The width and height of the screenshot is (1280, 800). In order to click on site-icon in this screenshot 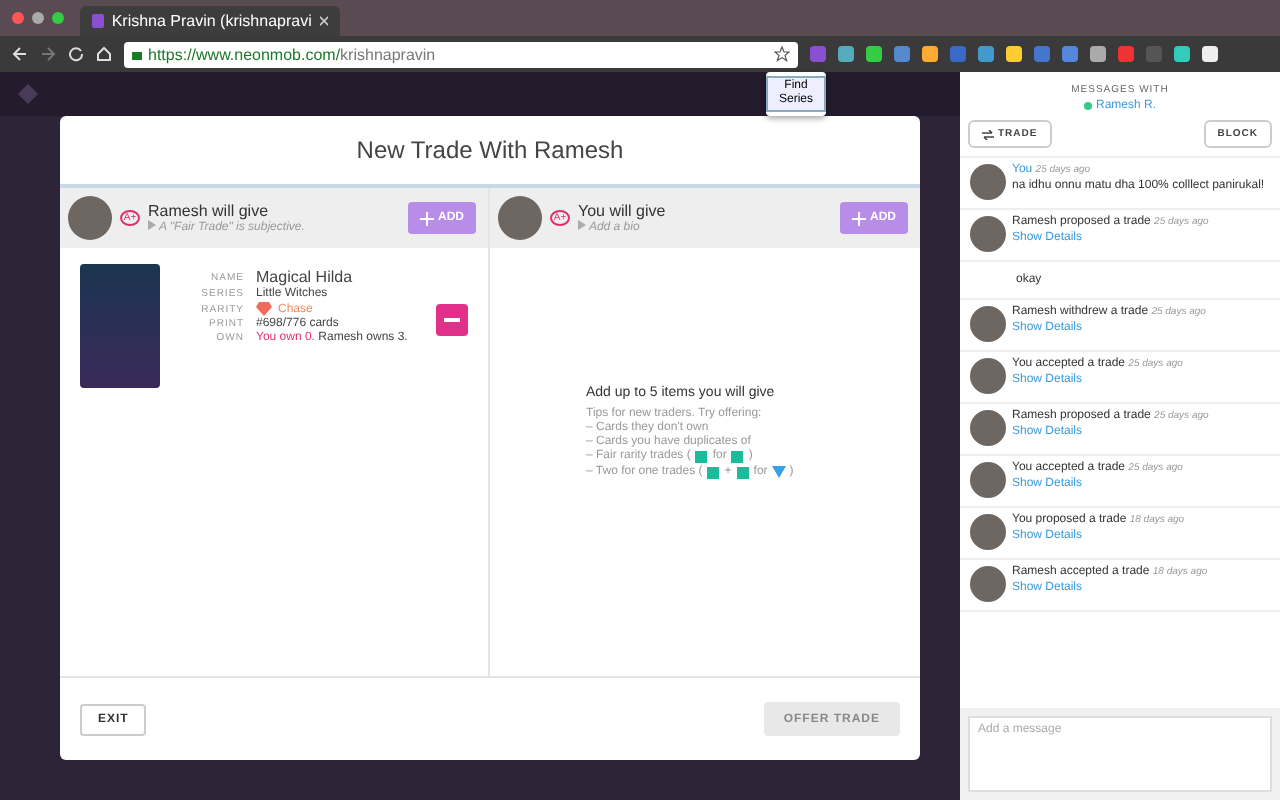, I will do `click(98, 21)`.